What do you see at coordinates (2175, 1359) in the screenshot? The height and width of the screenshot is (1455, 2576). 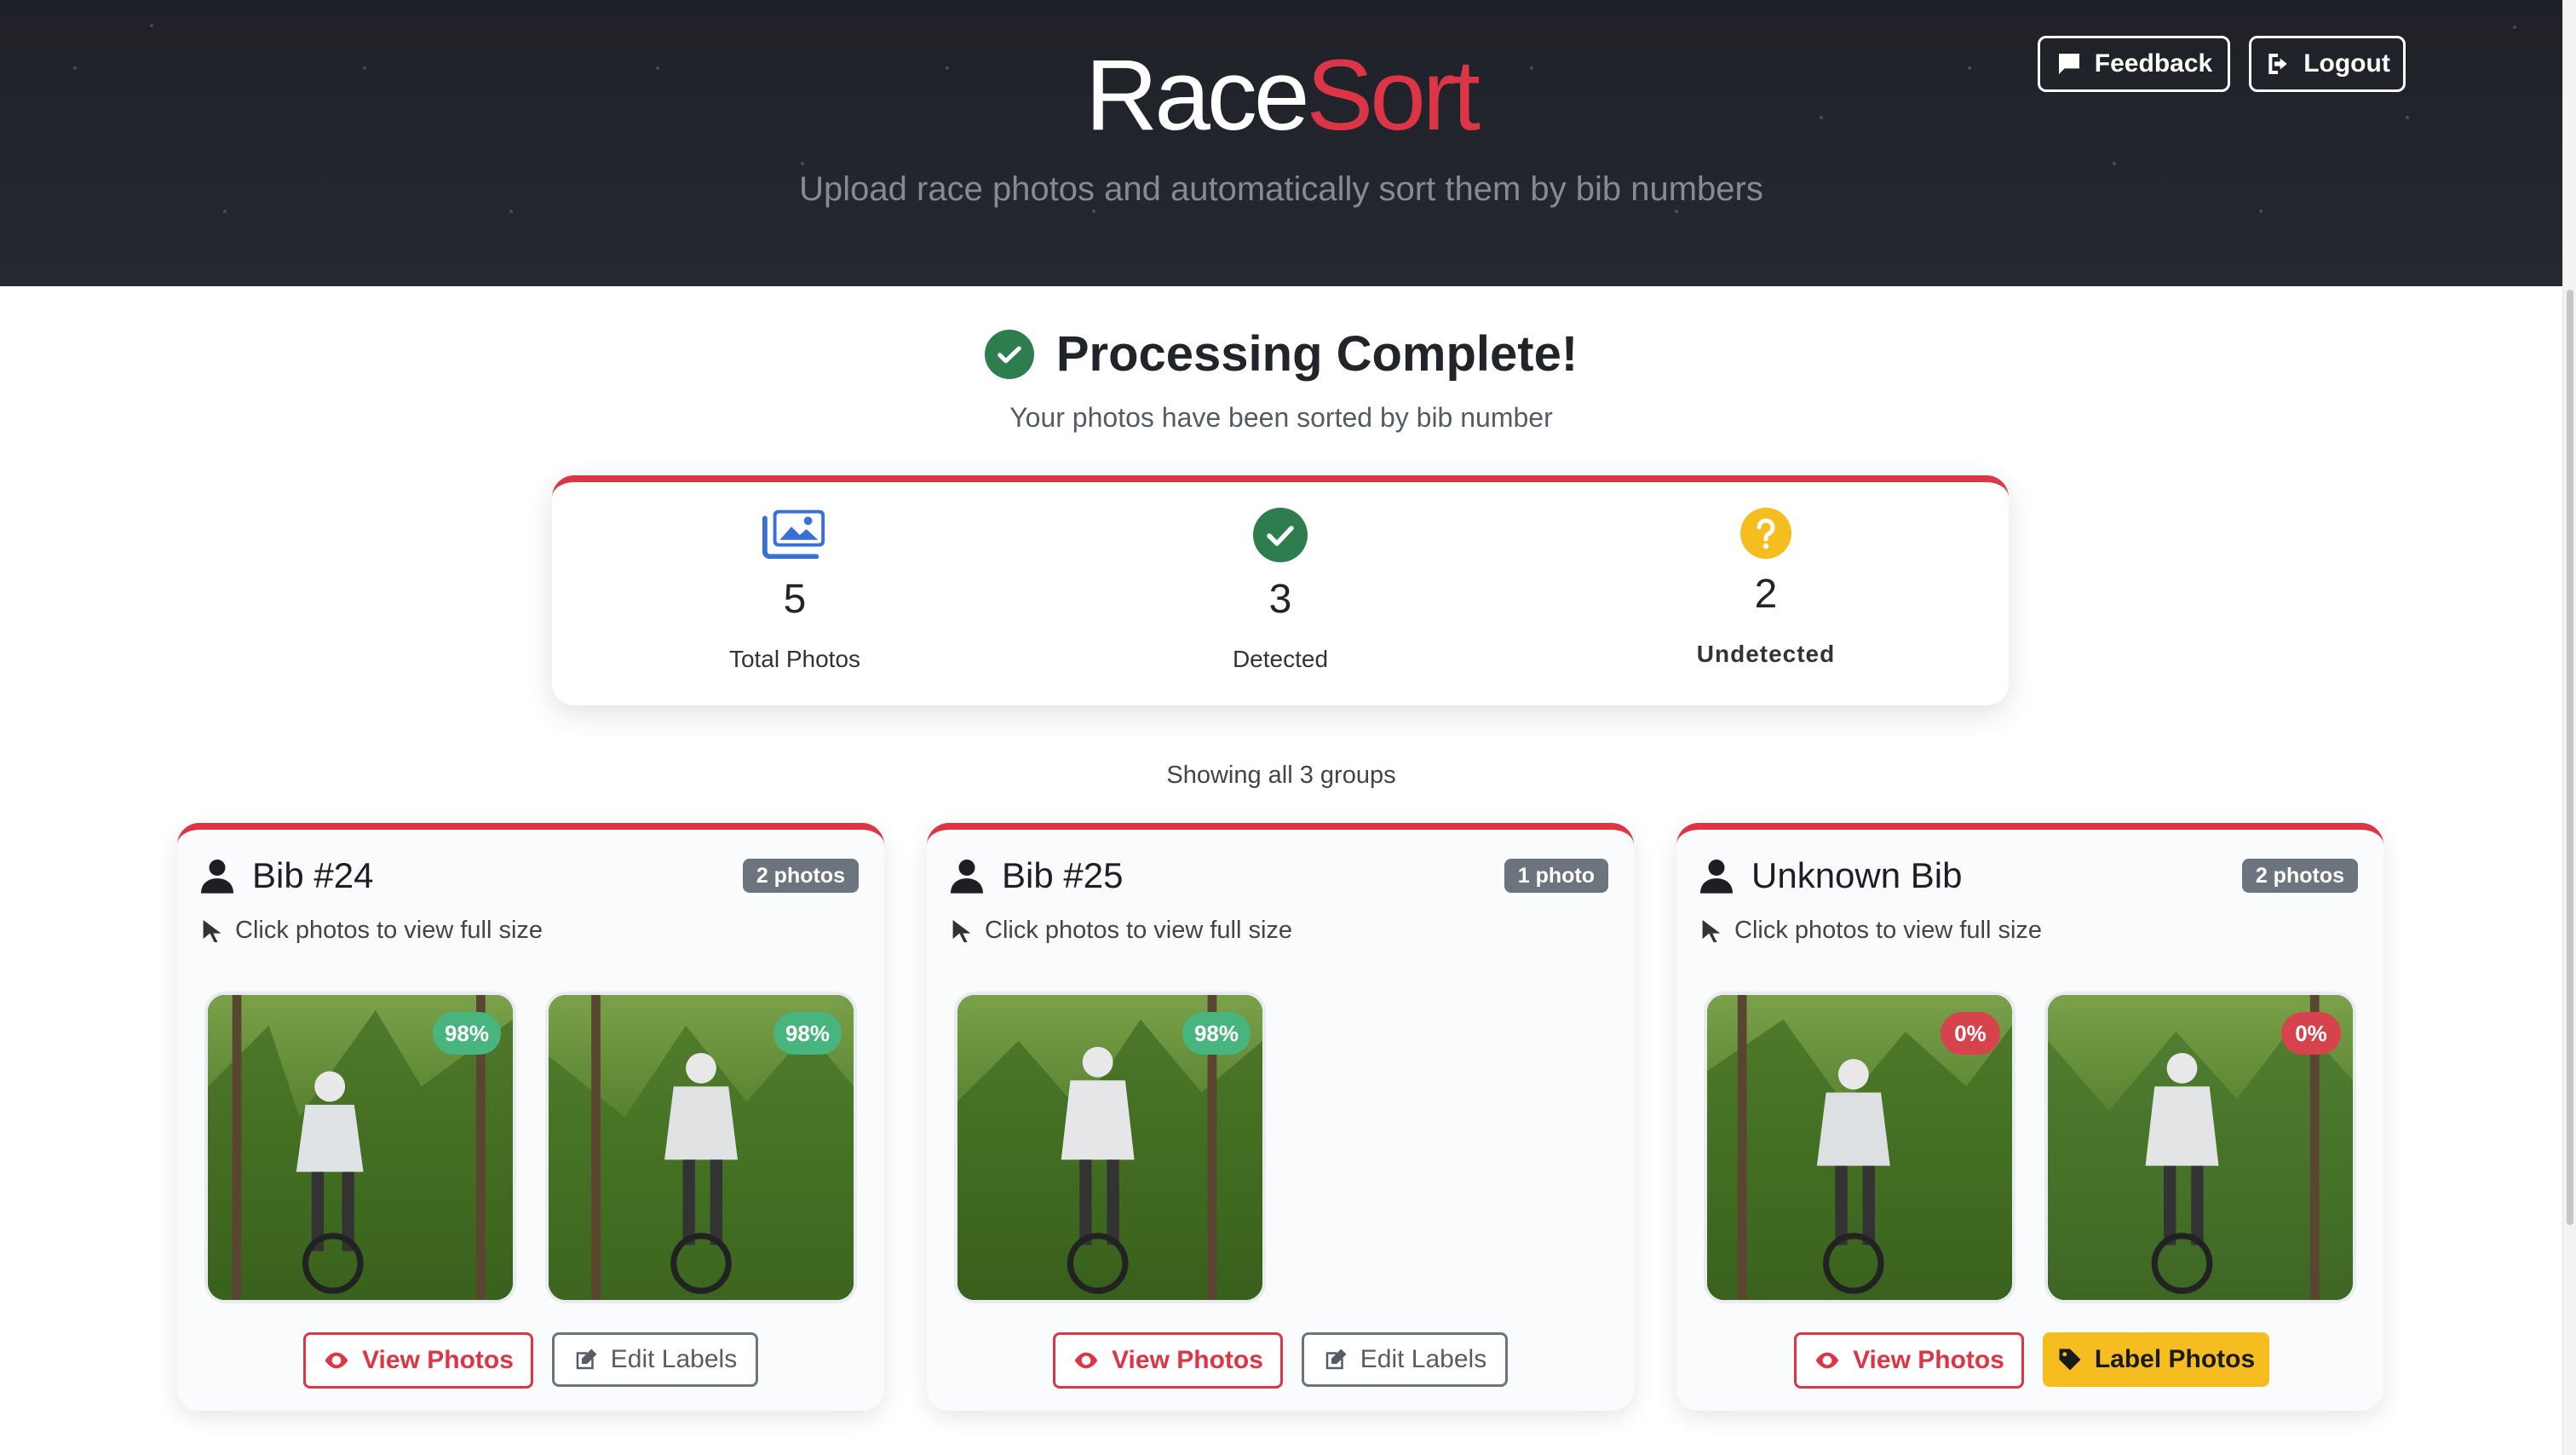 I see `label-photos-label: Label Photos` at bounding box center [2175, 1359].